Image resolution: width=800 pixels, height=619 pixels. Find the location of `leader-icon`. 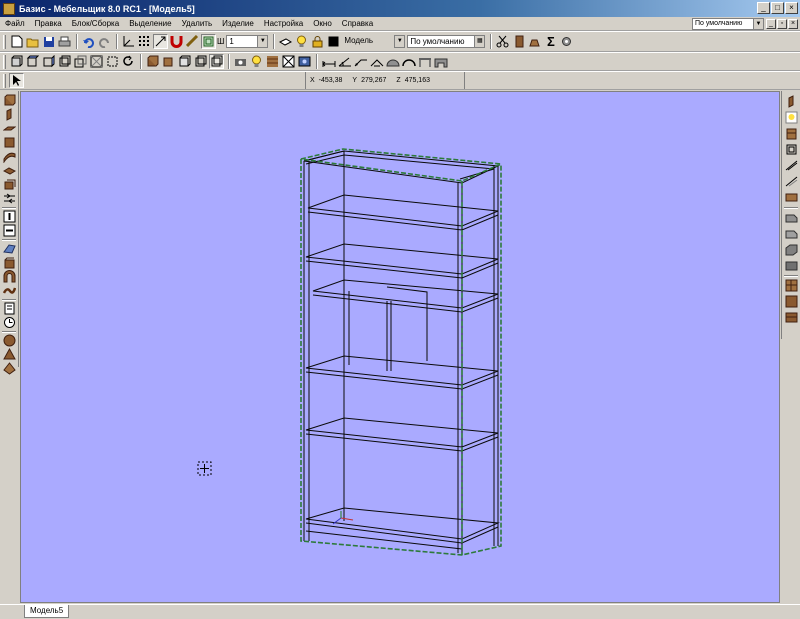

leader-icon is located at coordinates (360, 61).